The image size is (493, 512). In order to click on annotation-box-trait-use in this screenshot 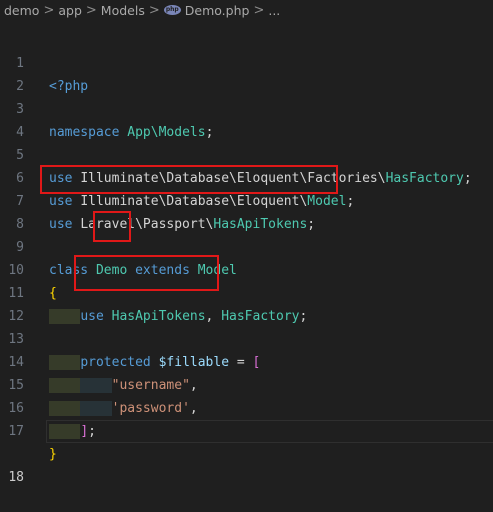, I will do `click(146, 273)`.